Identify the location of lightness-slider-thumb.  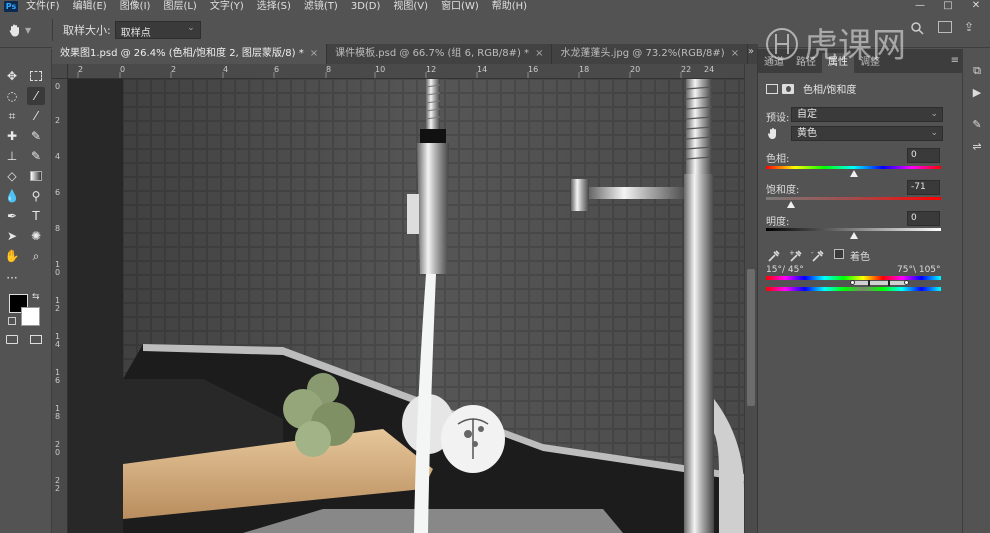
(853, 235).